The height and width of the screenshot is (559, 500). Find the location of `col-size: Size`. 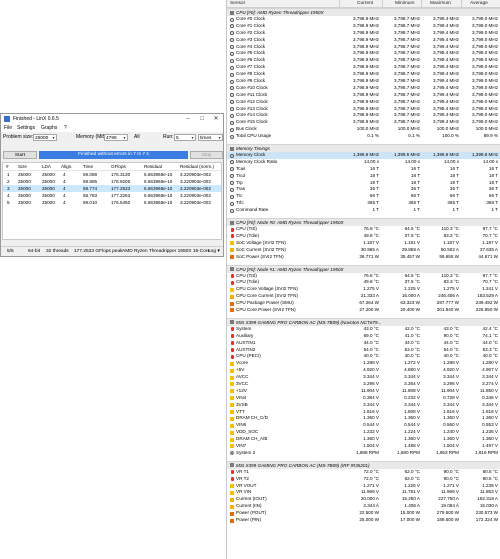

col-size: Size is located at coordinates (22, 166).